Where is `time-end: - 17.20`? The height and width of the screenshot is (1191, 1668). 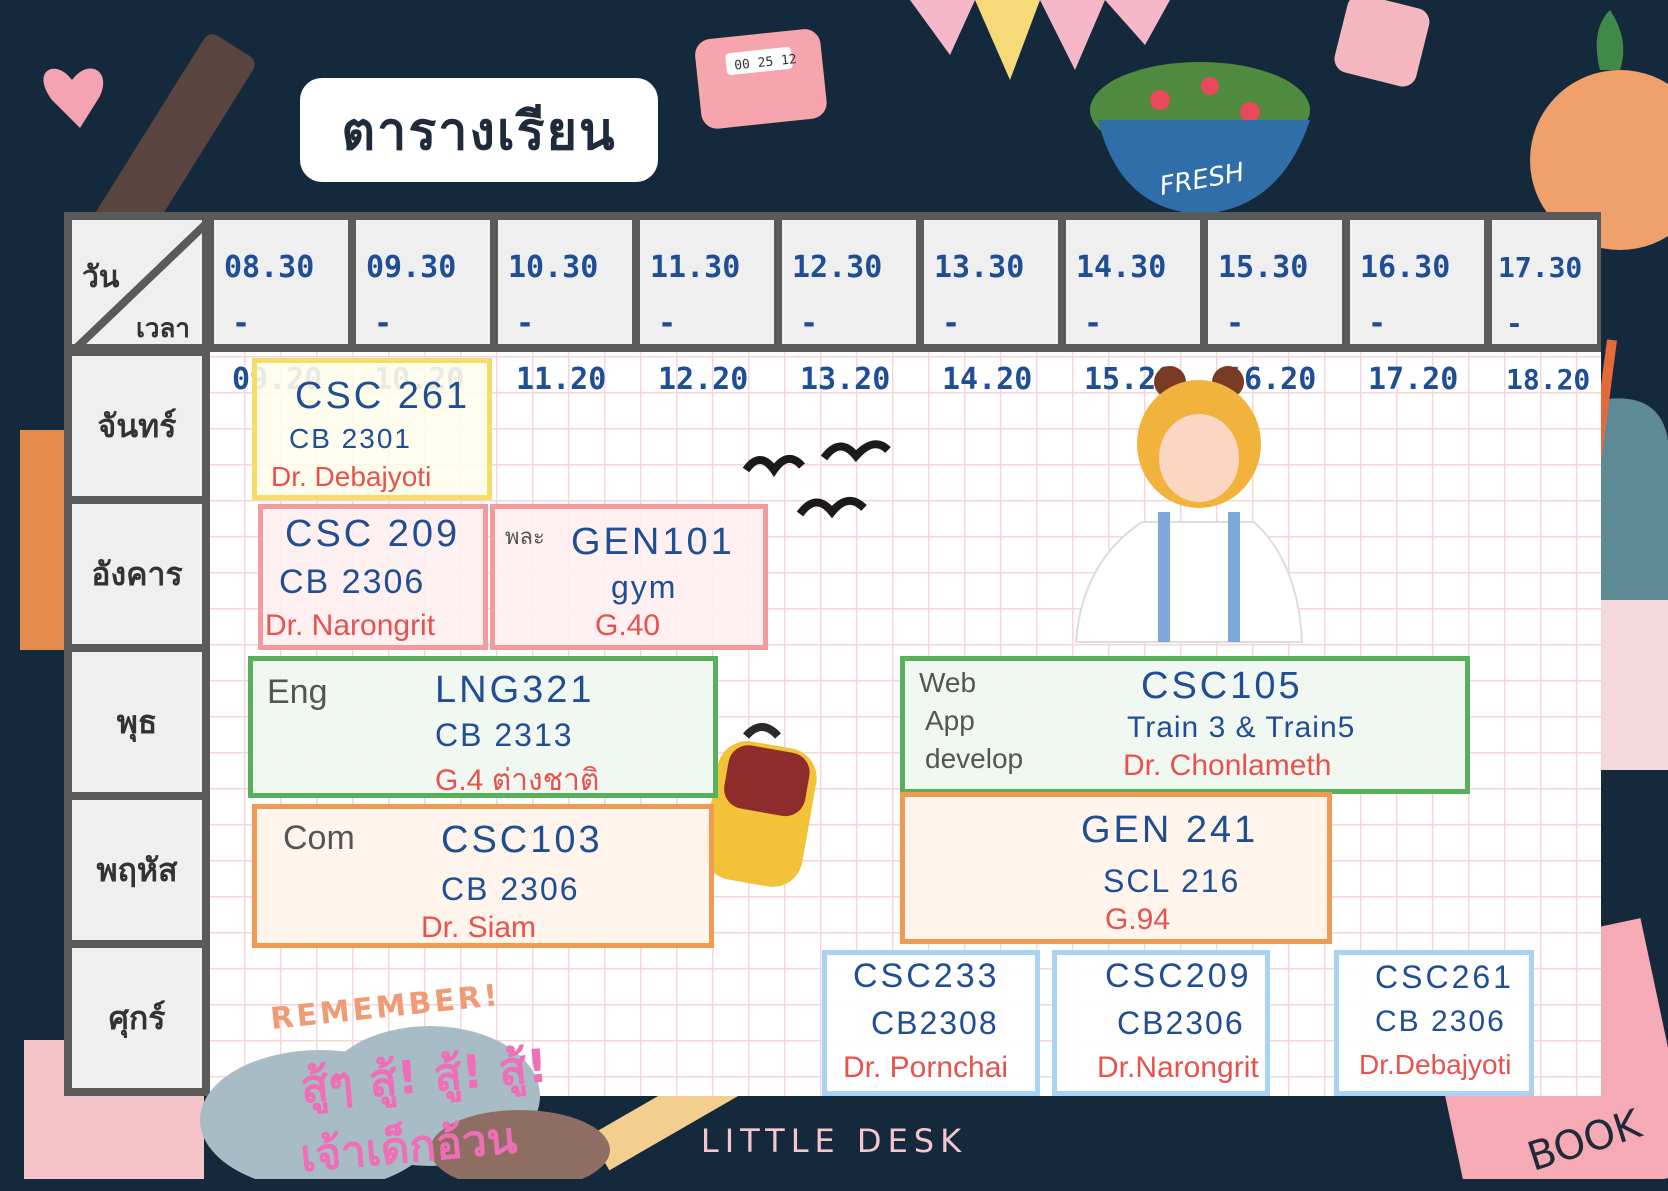
time-end: - 17.20 is located at coordinates (1413, 351).